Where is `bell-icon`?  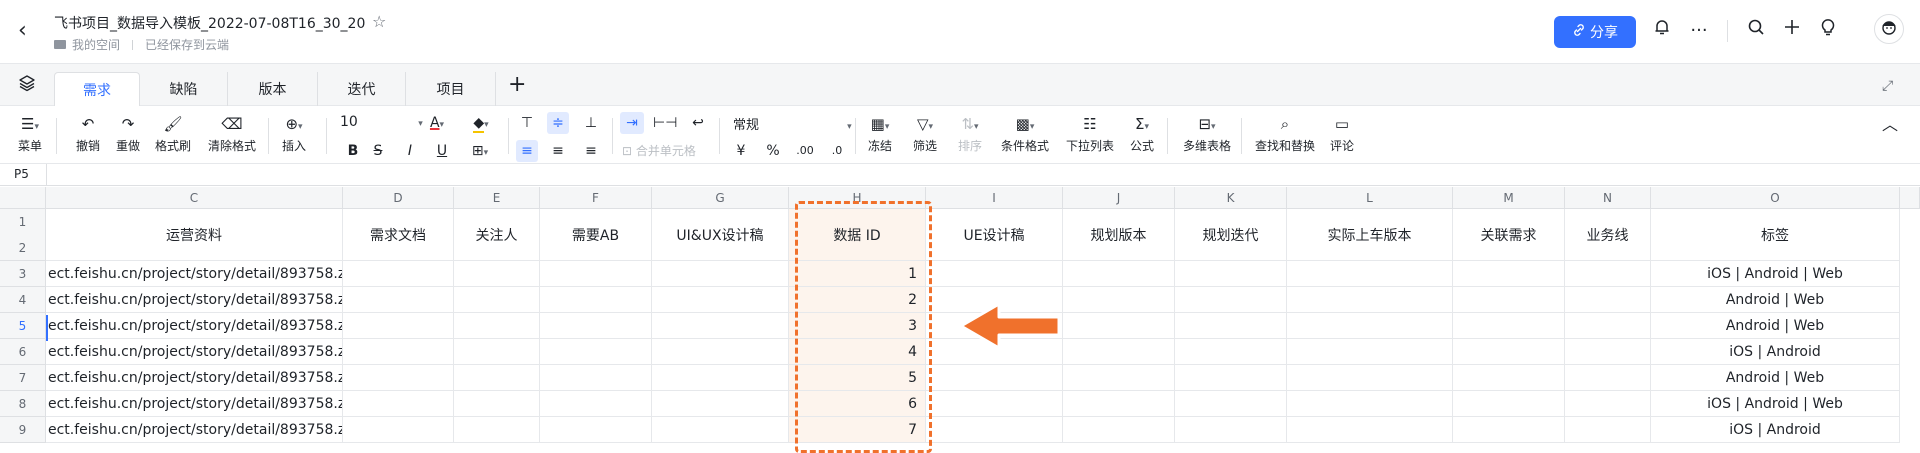
bell-icon is located at coordinates (1662, 31).